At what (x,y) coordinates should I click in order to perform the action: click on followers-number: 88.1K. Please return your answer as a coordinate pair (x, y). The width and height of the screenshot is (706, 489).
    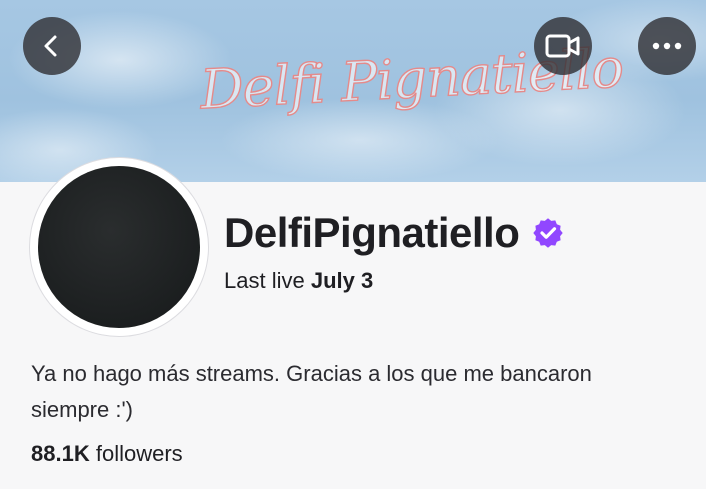
    Looking at the image, I should click on (60, 453).